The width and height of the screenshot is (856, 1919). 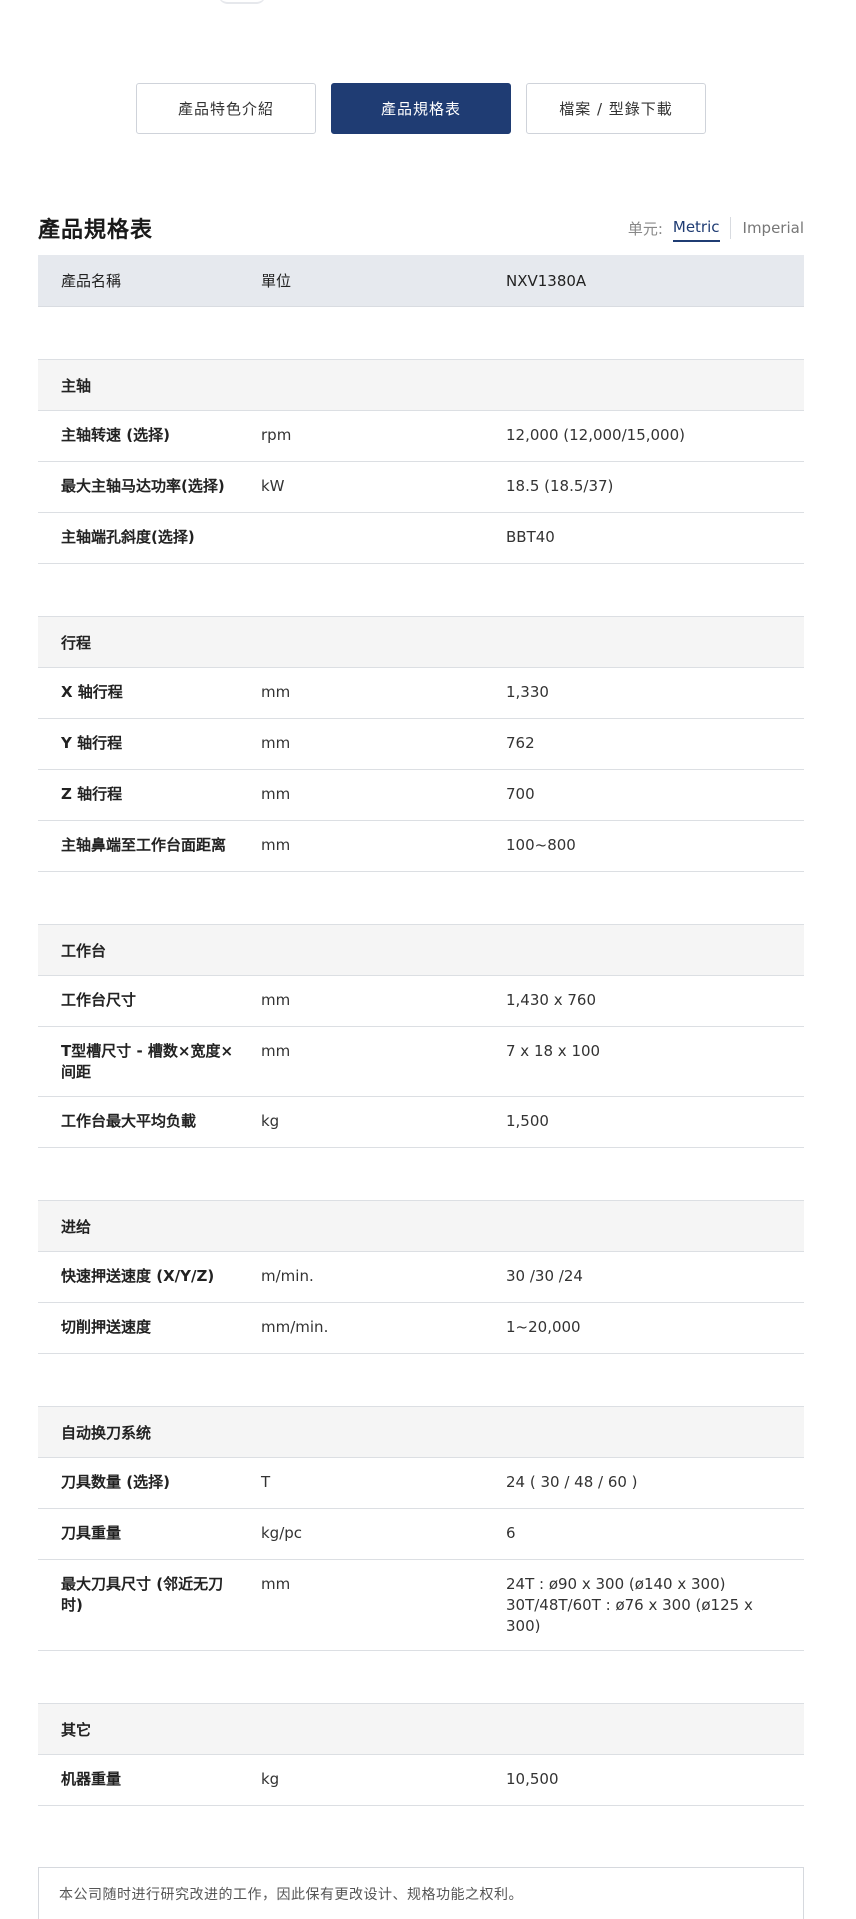 I want to click on tab-downloads: 檔案 / 型錄下載, so click(x=616, y=108).